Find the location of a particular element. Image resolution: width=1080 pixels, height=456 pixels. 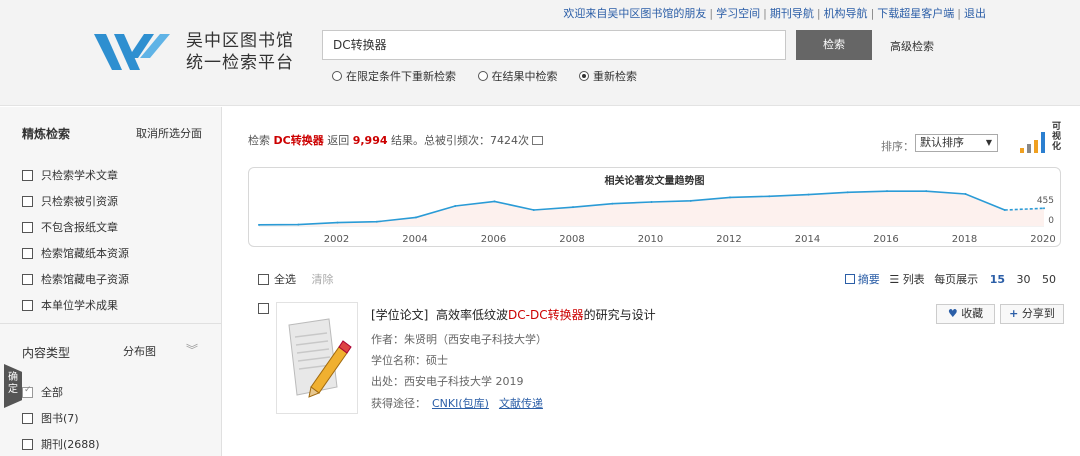

radio-restricted-search: 在限定条件下重新检索 is located at coordinates (394, 76).